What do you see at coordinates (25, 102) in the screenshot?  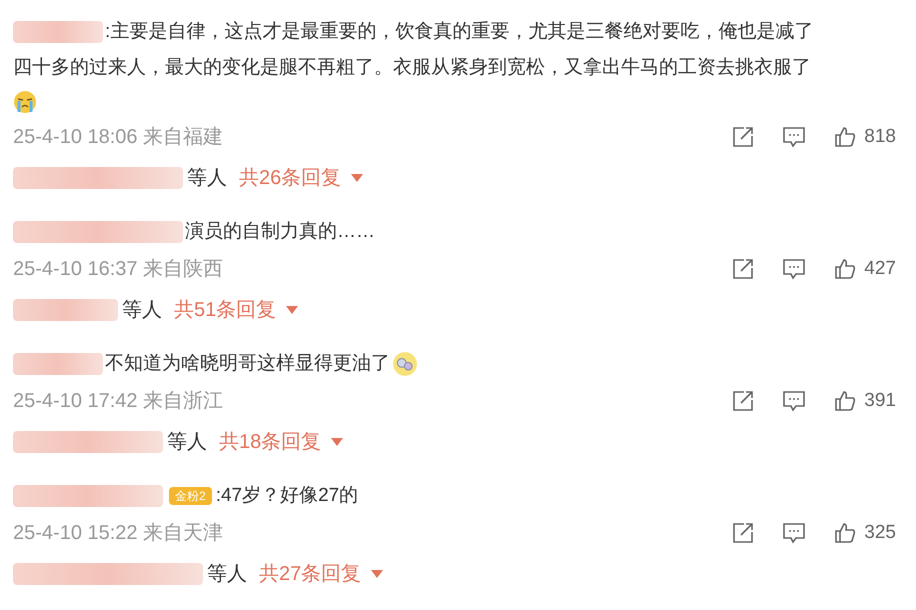 I see `crying-face-icon` at bounding box center [25, 102].